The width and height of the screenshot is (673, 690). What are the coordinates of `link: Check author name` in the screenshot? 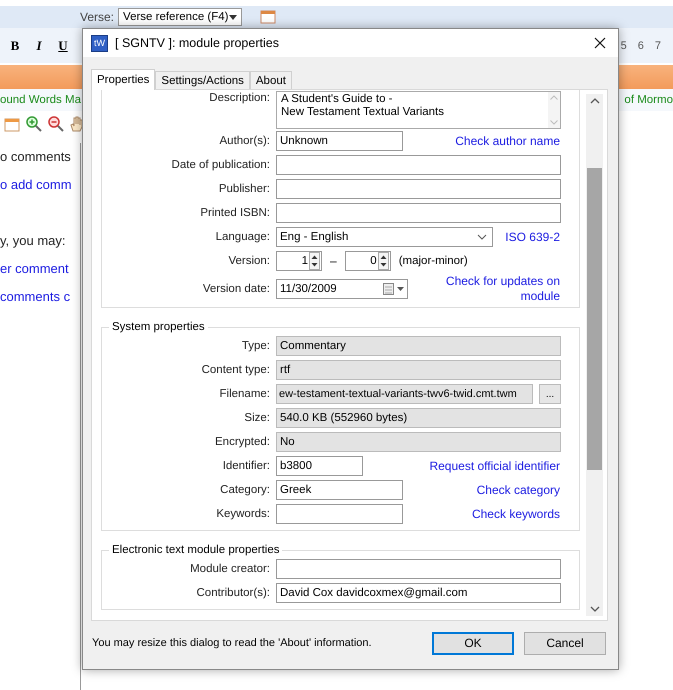 It's located at (507, 141).